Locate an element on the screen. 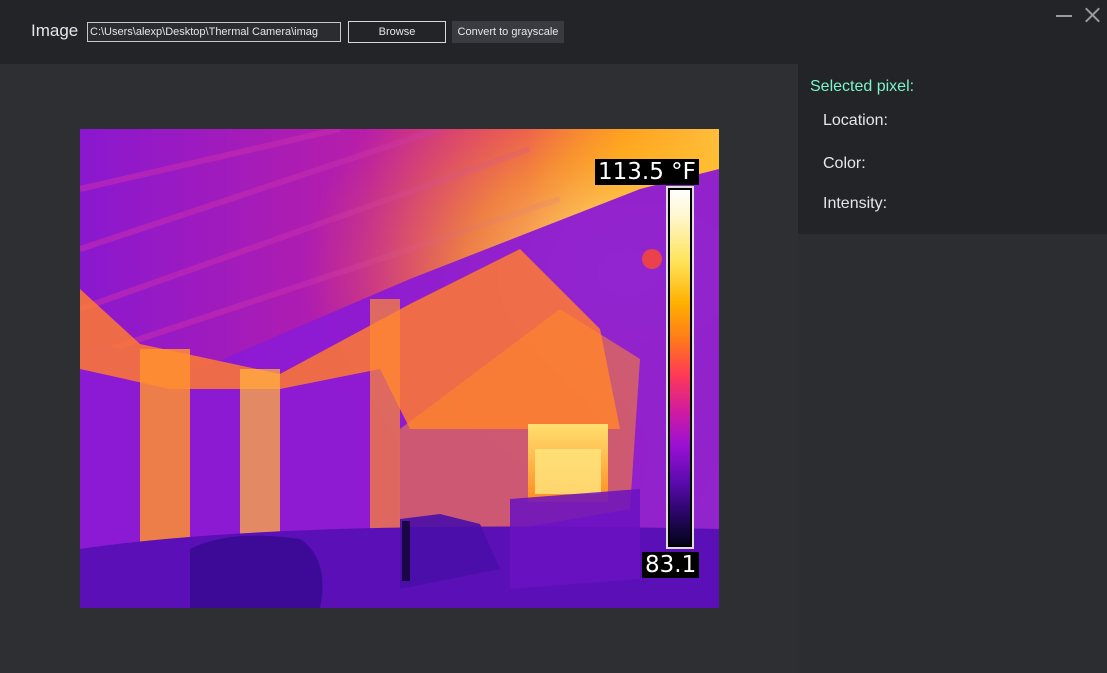  toolbar: Image Browse Convert to grayscale is located at coordinates (553, 32).